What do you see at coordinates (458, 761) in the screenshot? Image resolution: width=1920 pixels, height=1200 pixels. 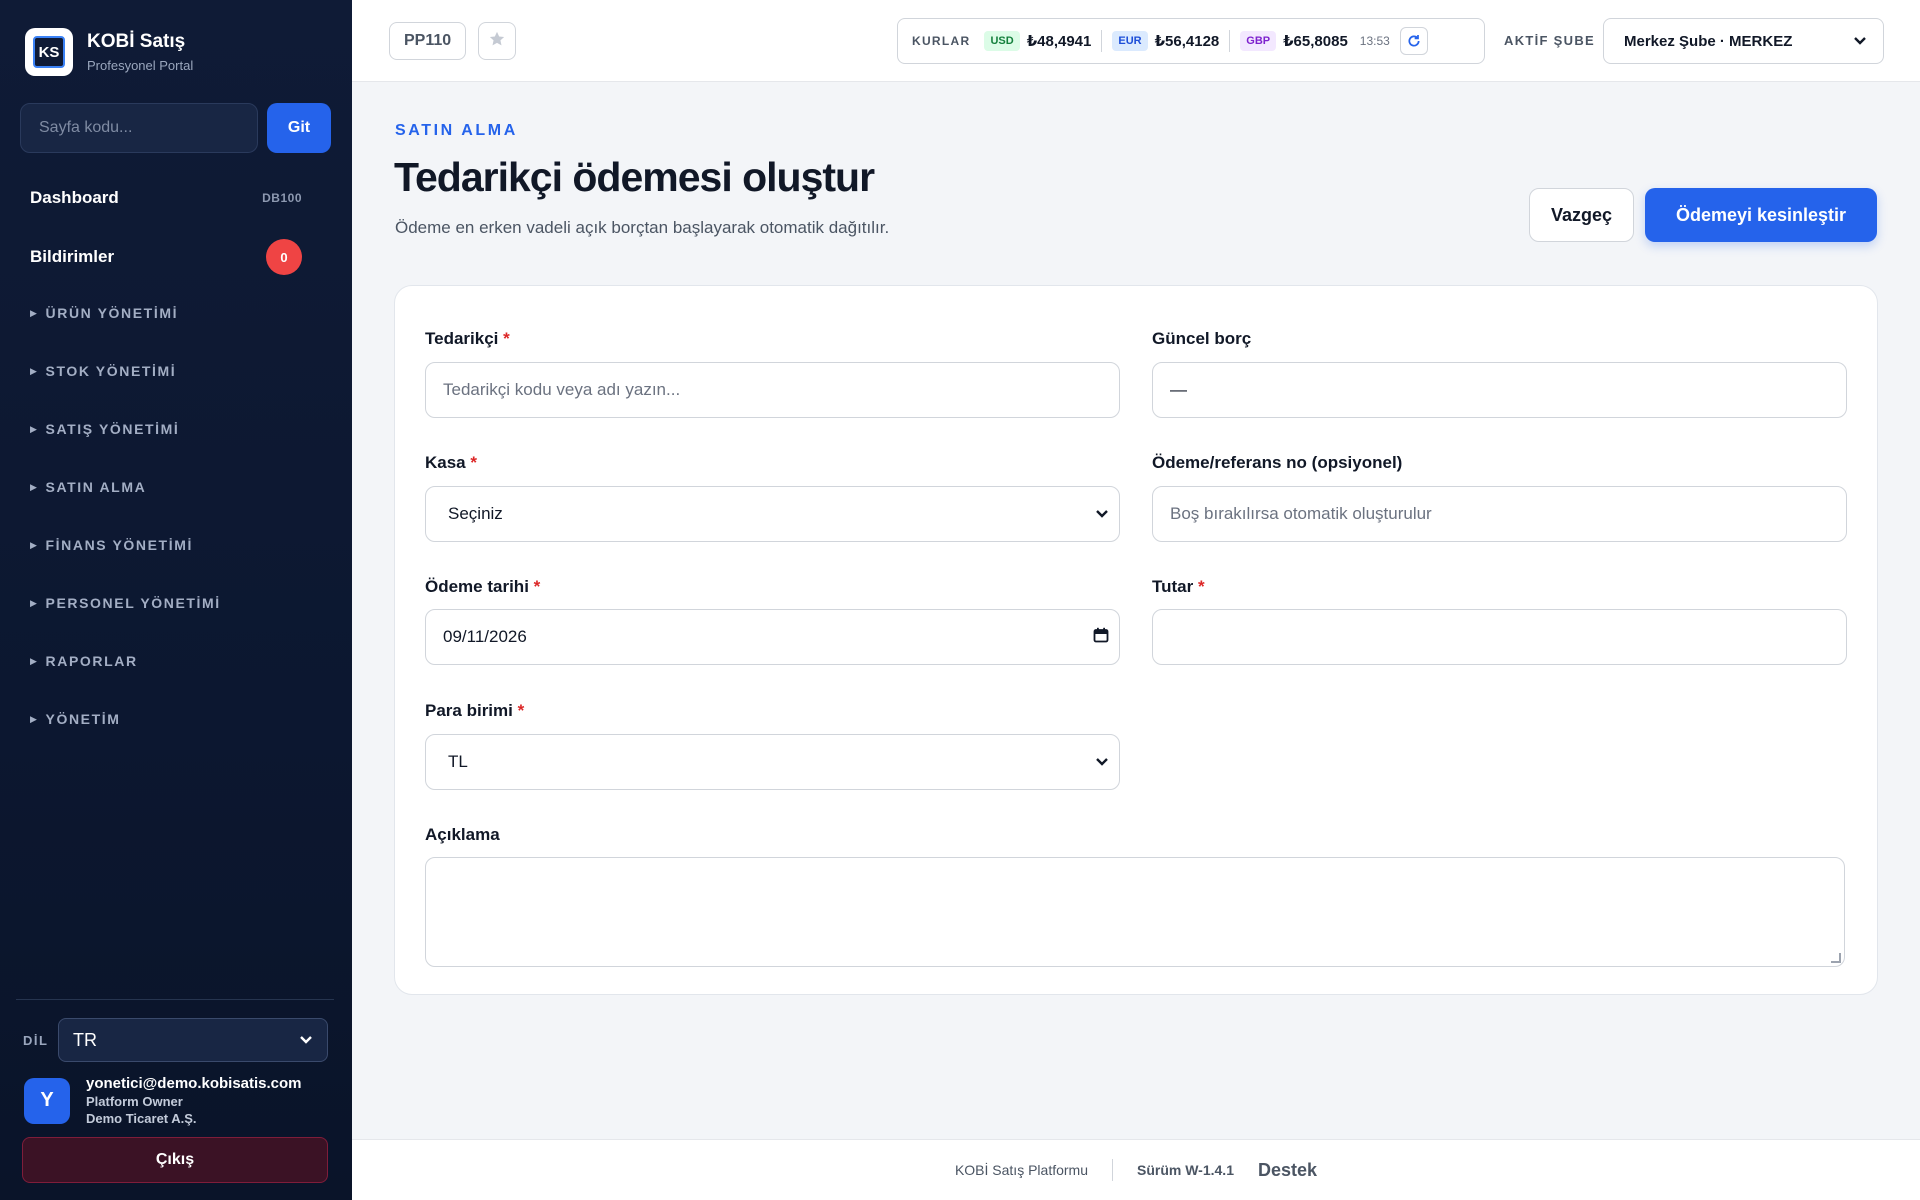 I see `currency-value: TL` at bounding box center [458, 761].